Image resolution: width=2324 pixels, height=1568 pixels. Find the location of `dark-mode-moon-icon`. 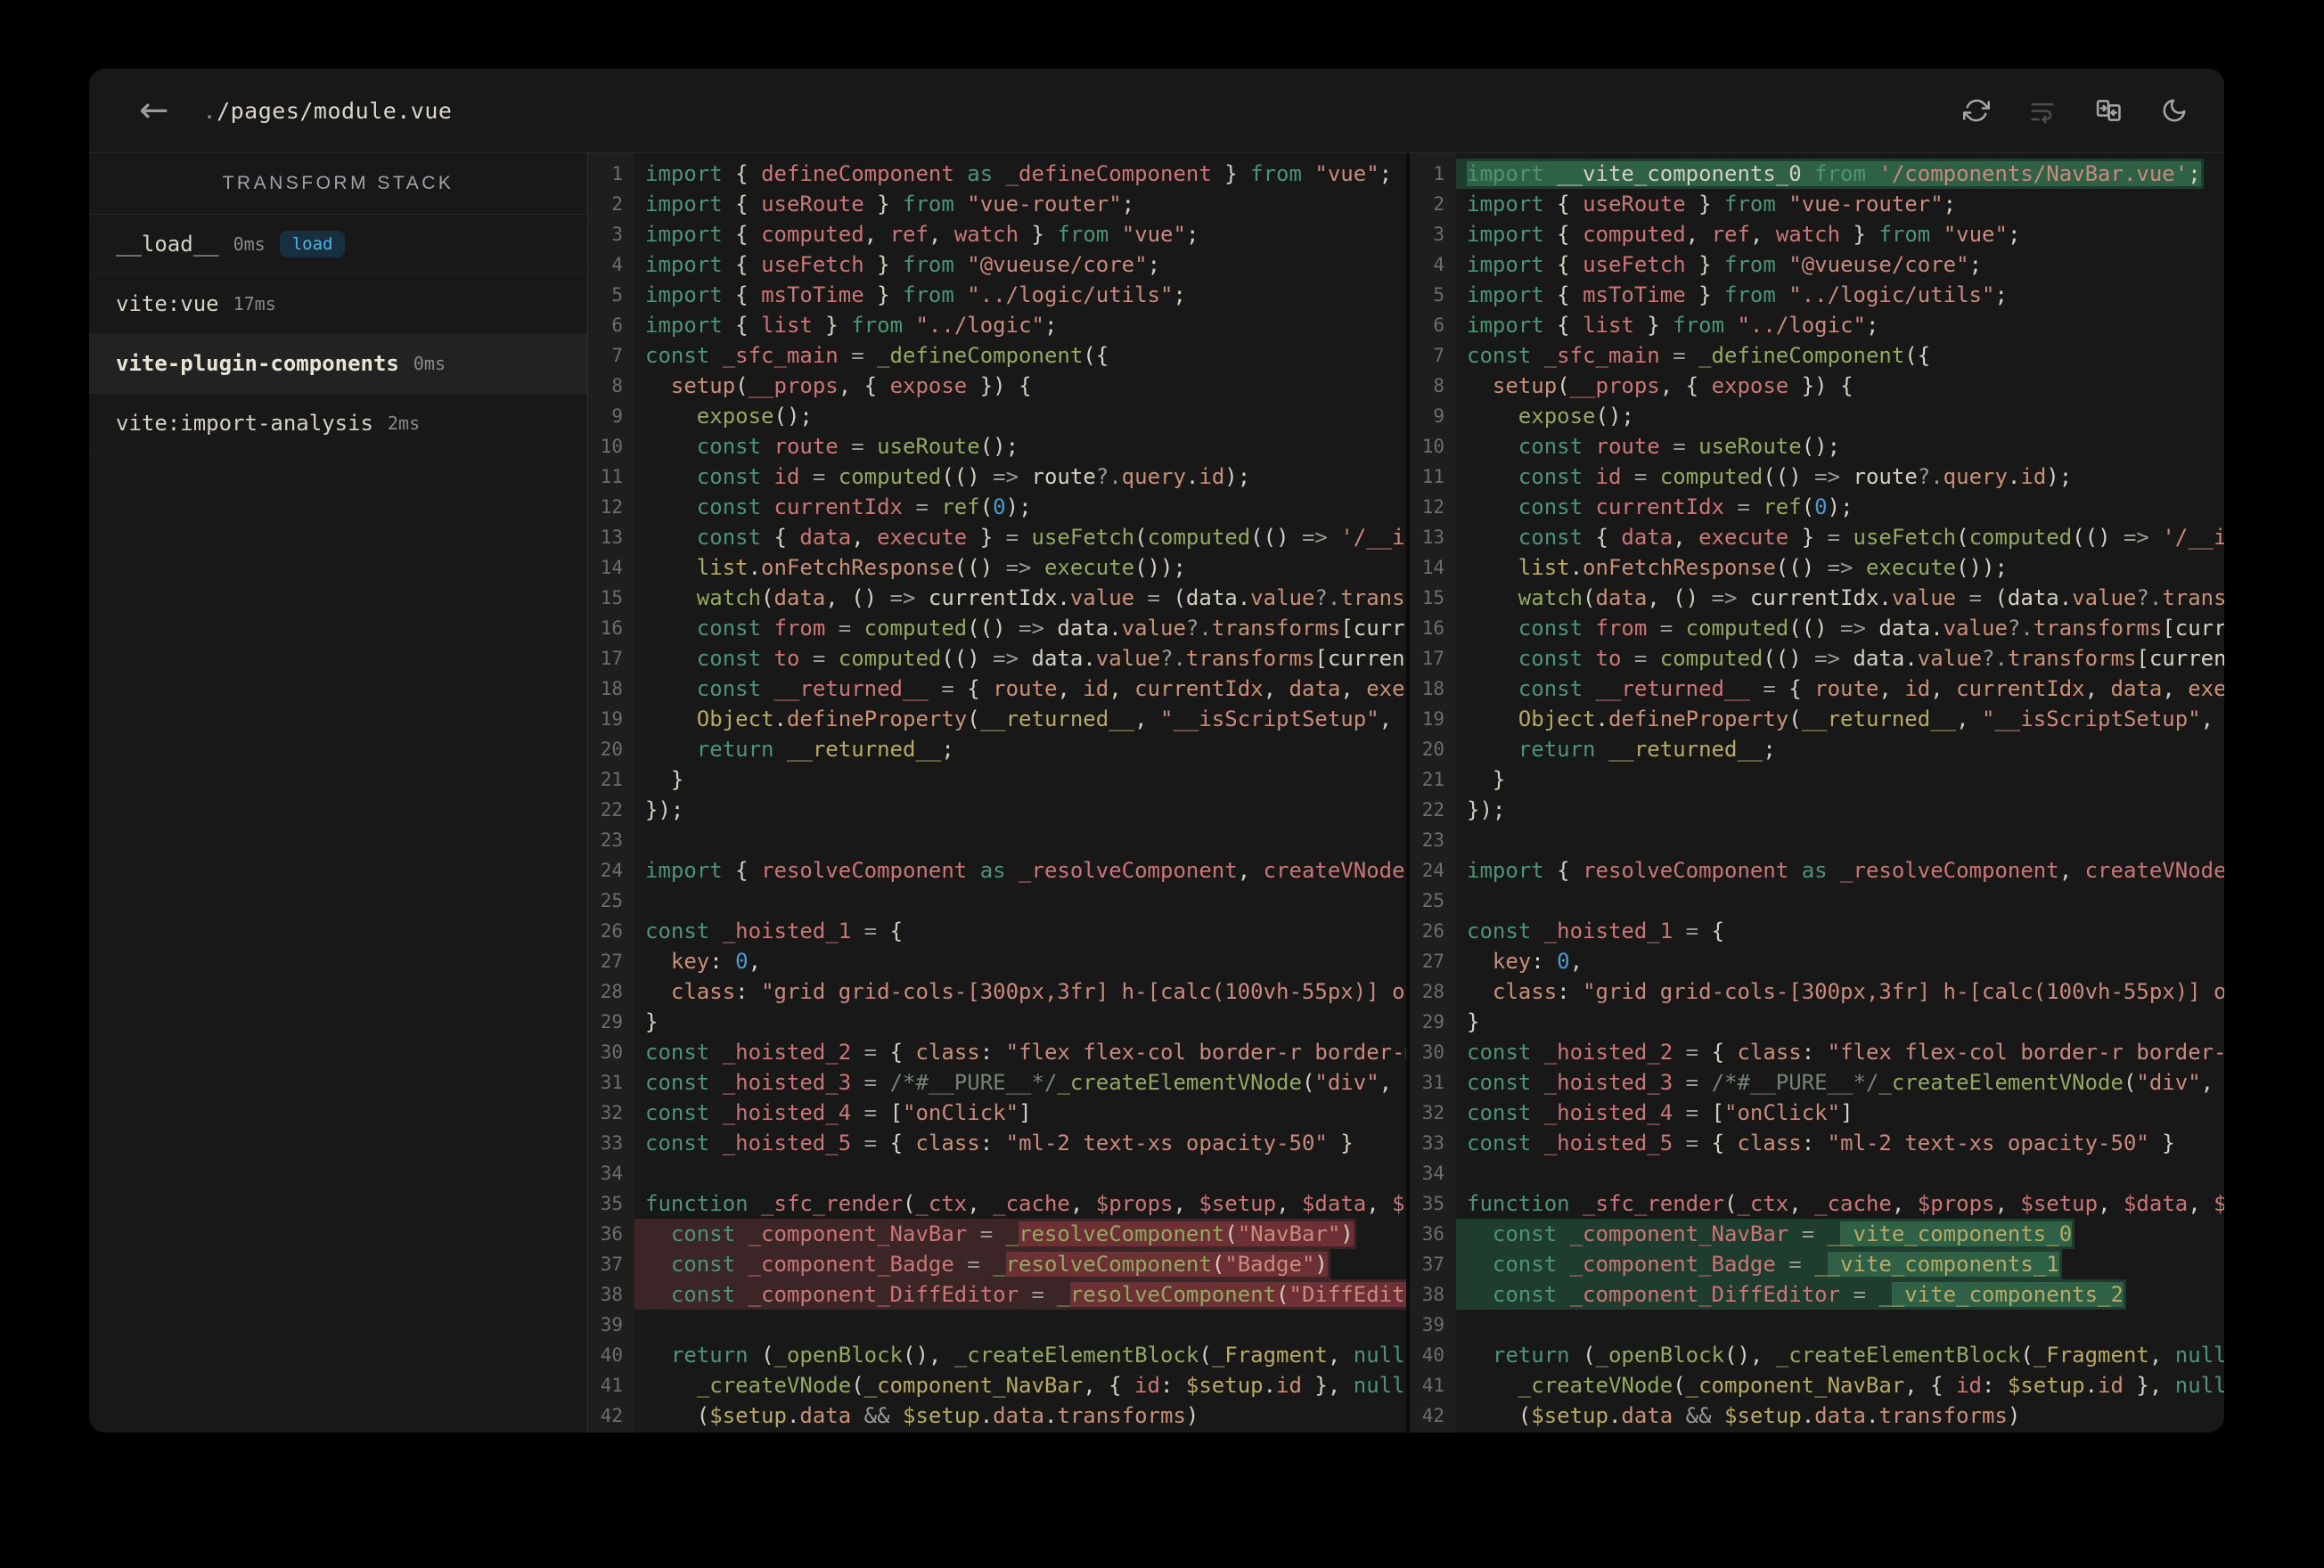

dark-mode-moon-icon is located at coordinates (2174, 110).